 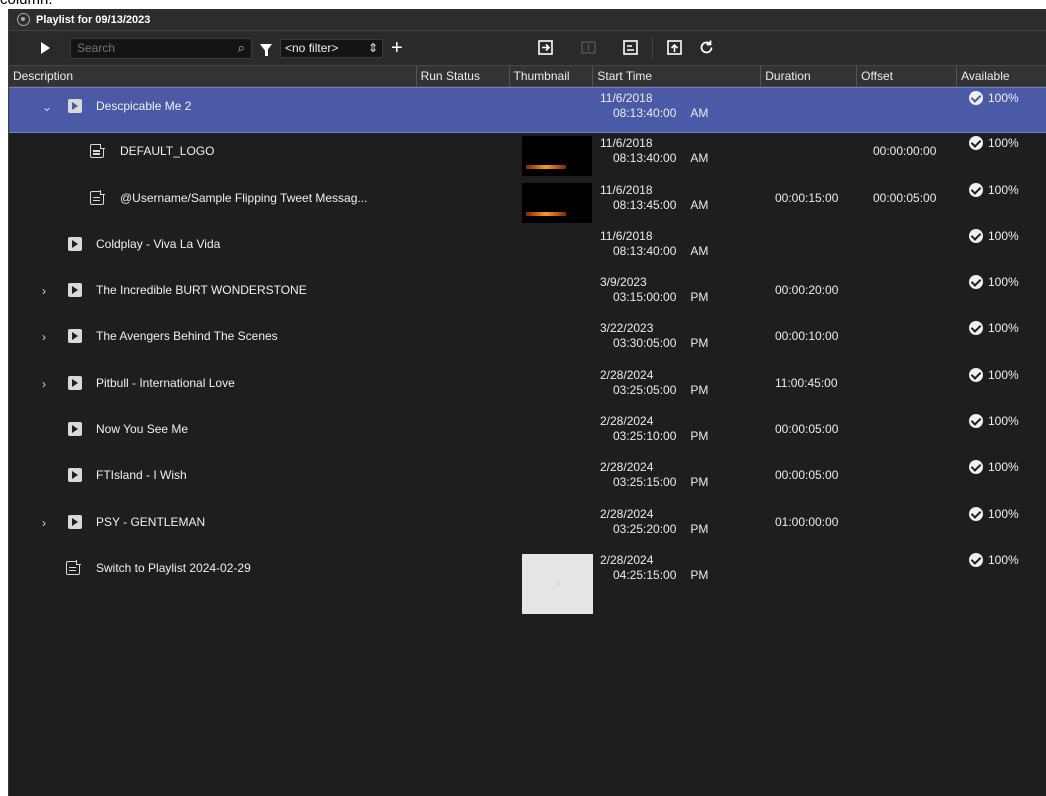 What do you see at coordinates (652, 48) in the screenshot?
I see `toolbar-divider` at bounding box center [652, 48].